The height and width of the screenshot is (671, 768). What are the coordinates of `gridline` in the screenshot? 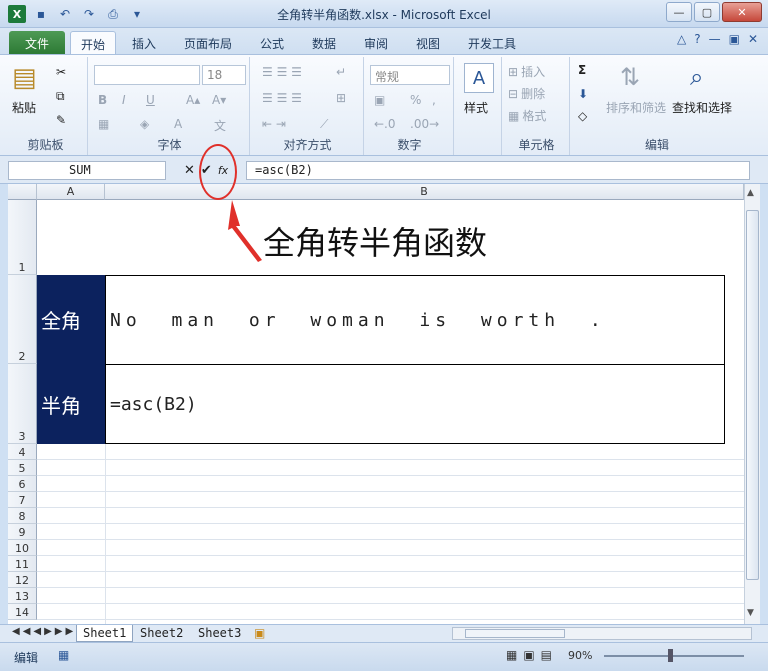 It's located at (390, 603).